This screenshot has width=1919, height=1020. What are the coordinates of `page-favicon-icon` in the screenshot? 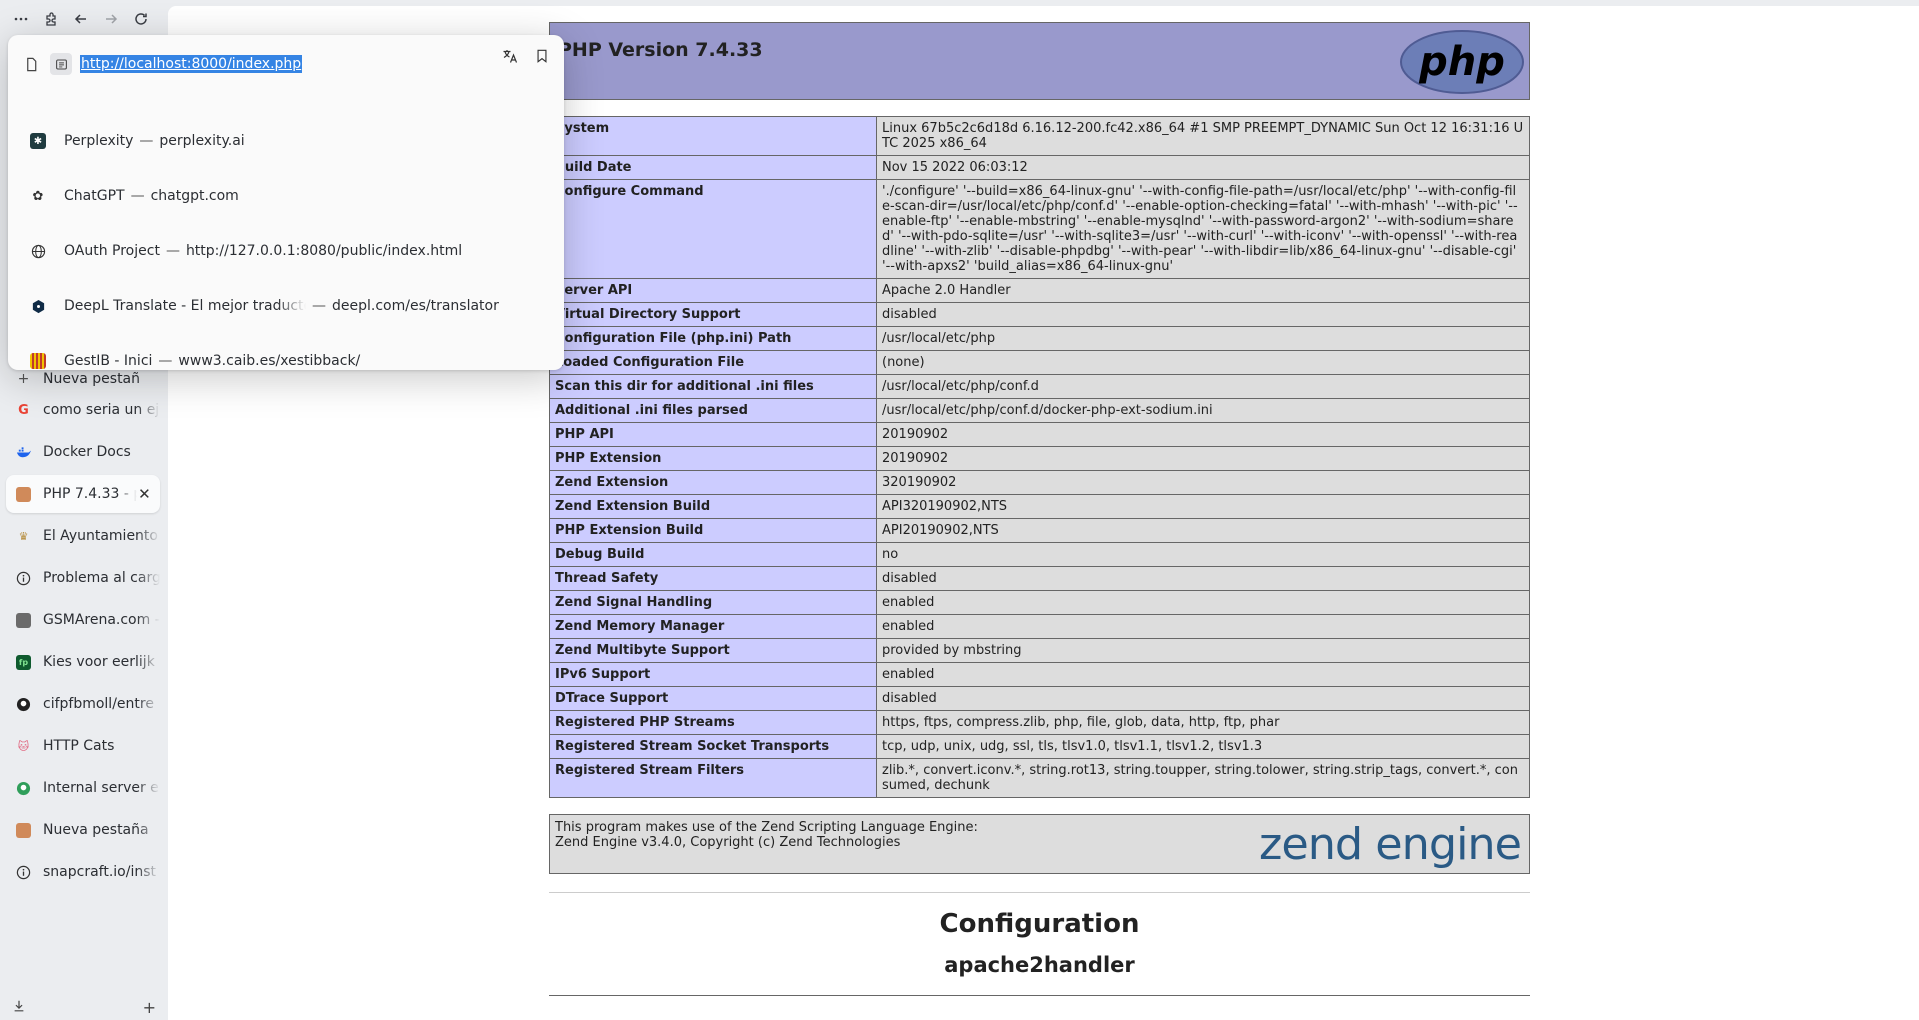 It's located at (23, 830).